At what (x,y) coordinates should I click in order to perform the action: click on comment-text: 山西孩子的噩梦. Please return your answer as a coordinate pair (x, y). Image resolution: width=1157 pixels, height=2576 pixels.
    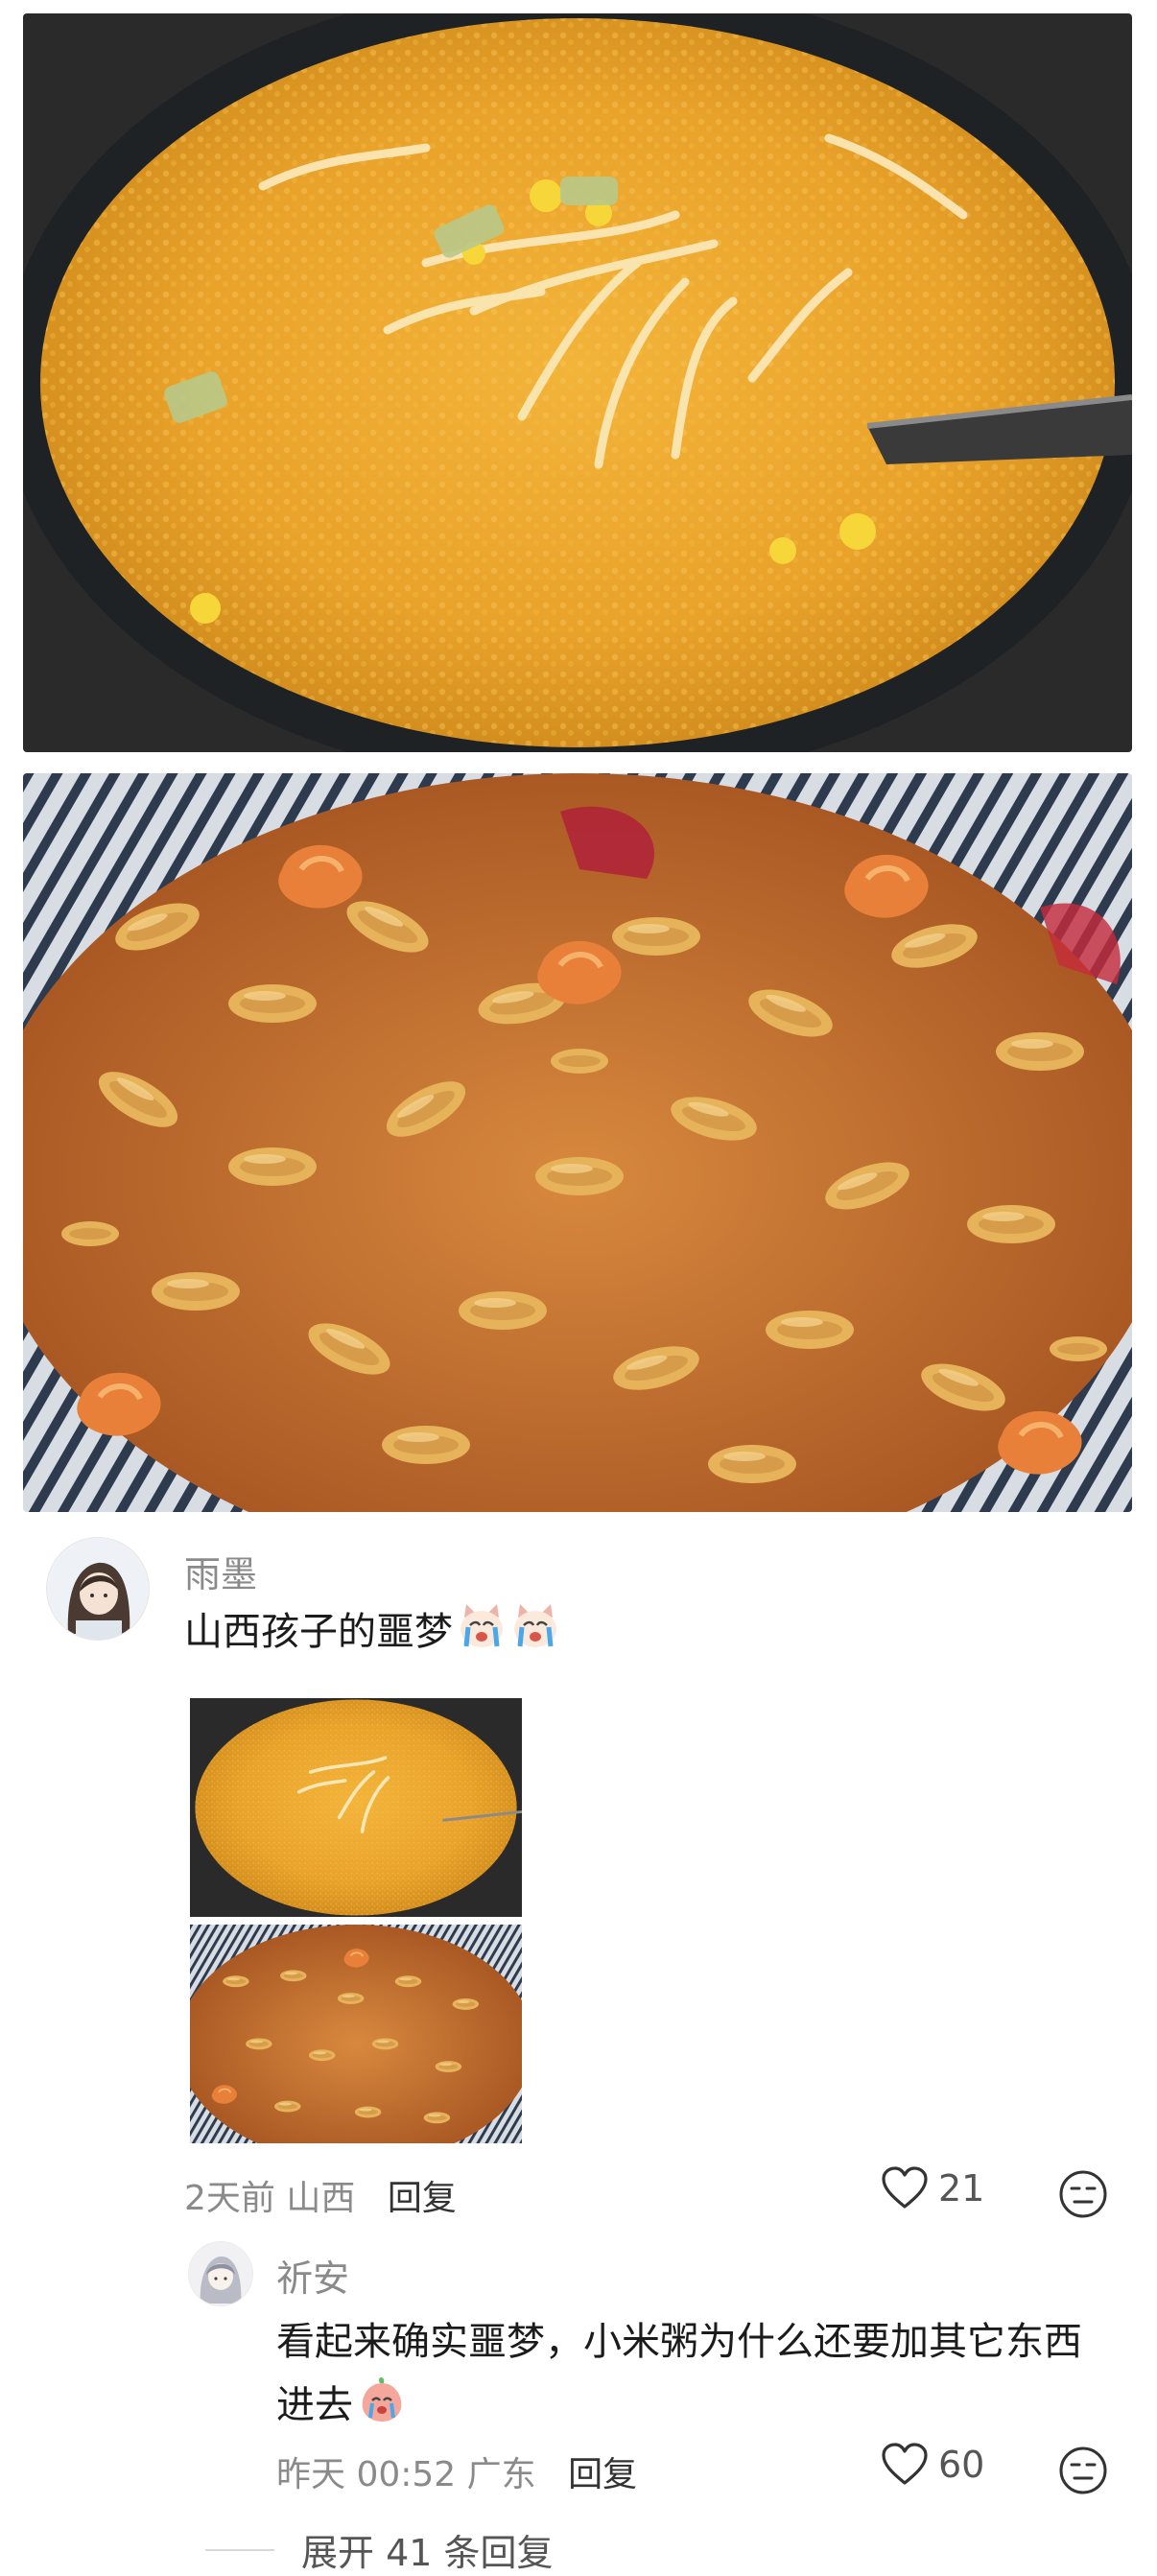
    Looking at the image, I should click on (372, 1635).